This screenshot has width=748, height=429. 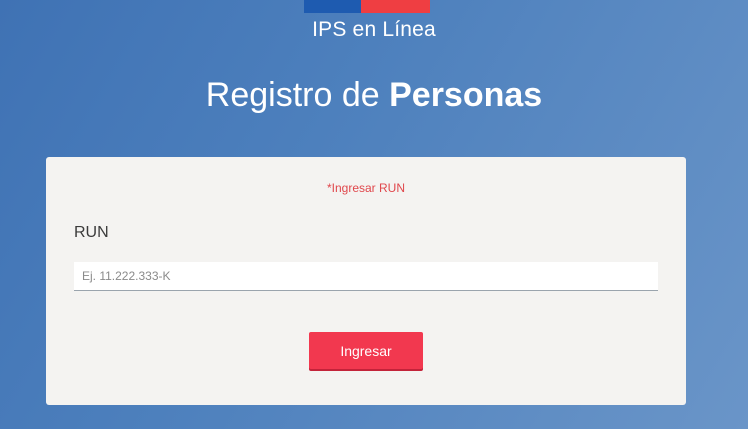 I want to click on flag-stripe, so click(x=367, y=6).